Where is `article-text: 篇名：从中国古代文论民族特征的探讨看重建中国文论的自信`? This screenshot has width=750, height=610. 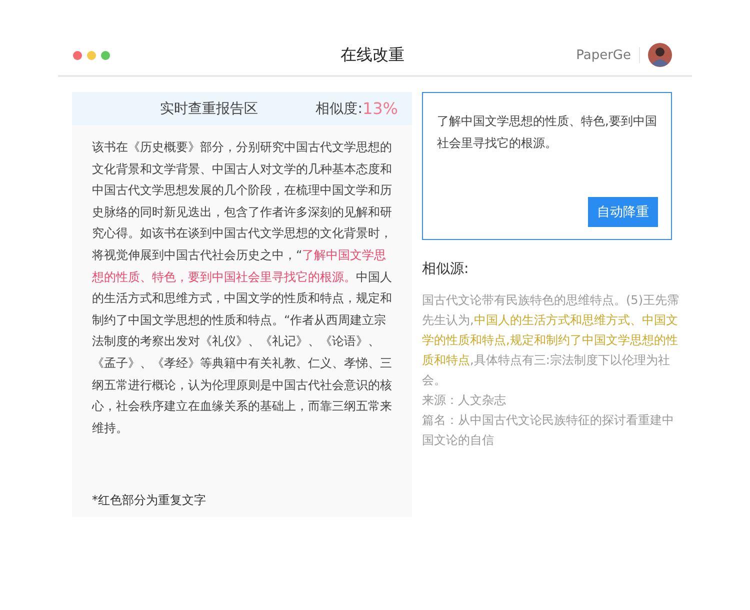 article-text: 篇名：从中国古代文论民族特征的探讨看重建中国文论的自信 is located at coordinates (548, 430).